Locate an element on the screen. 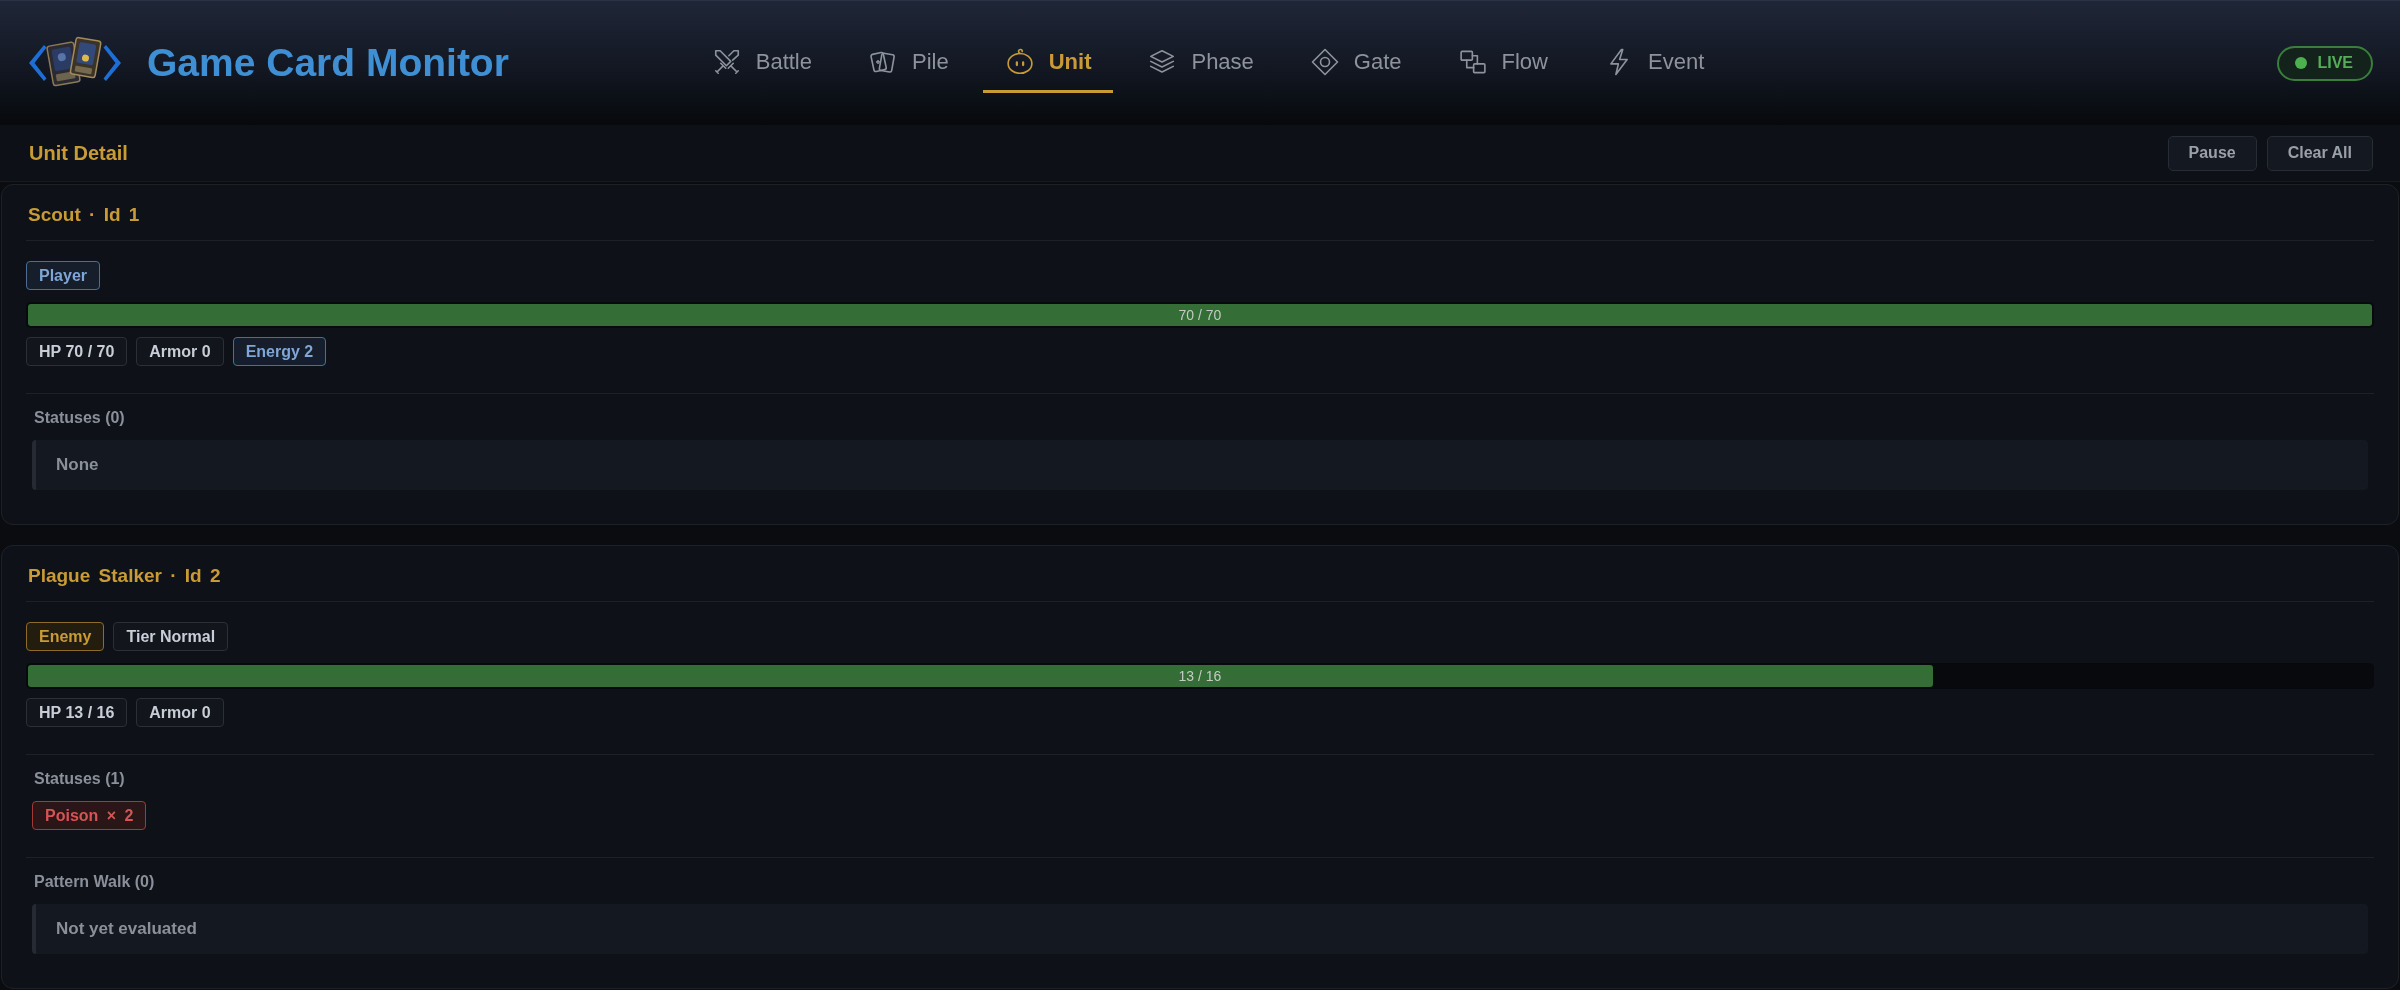  section-label: Statuses (0) is located at coordinates (79, 418).